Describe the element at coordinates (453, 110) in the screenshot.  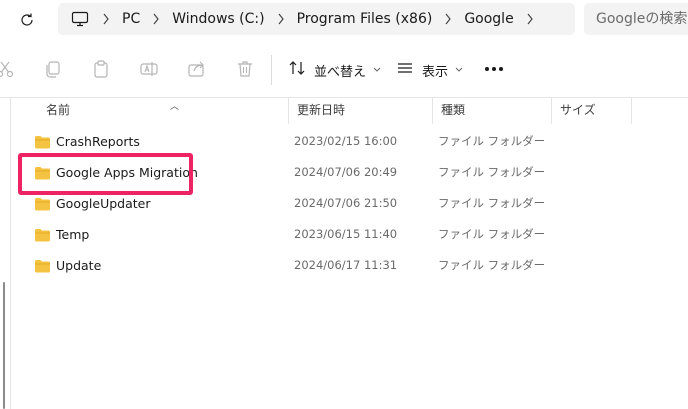
I see `column-type-label: 種類` at that location.